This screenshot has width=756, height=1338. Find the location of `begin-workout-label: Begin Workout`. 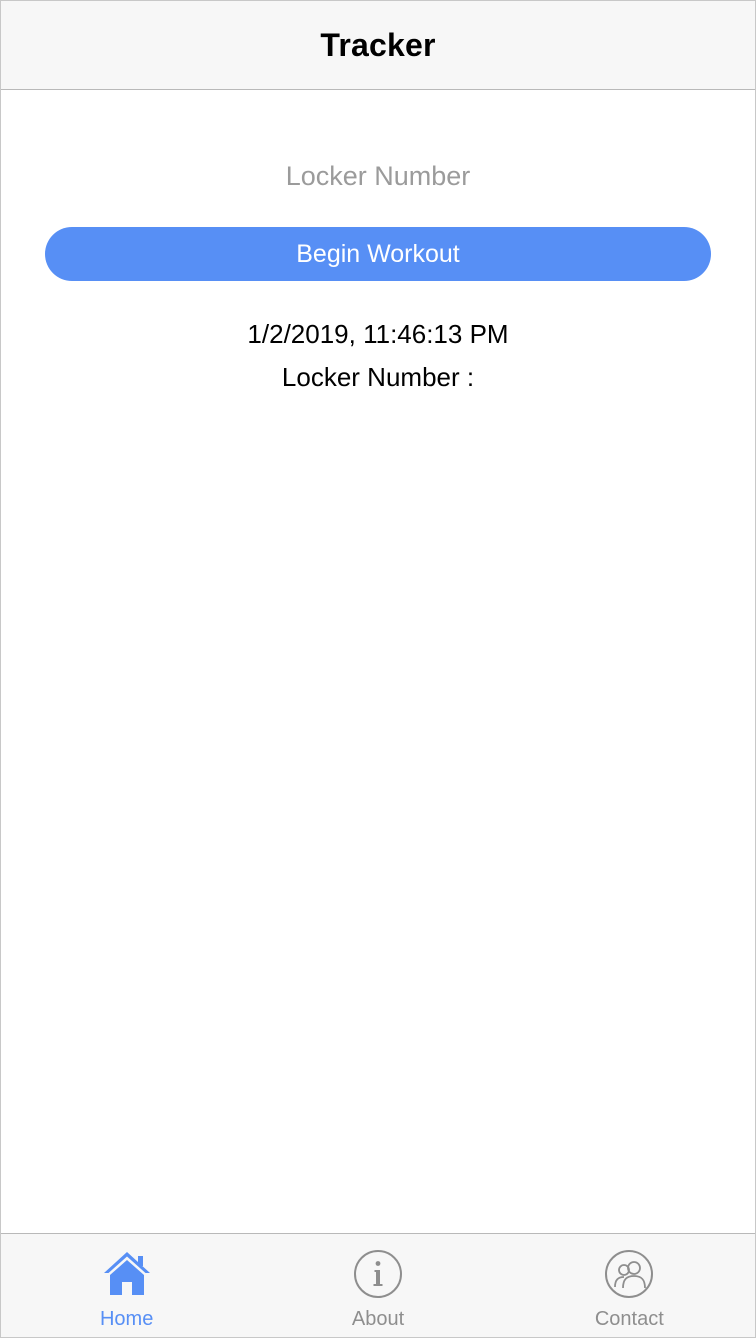

begin-workout-label: Begin Workout is located at coordinates (378, 253).